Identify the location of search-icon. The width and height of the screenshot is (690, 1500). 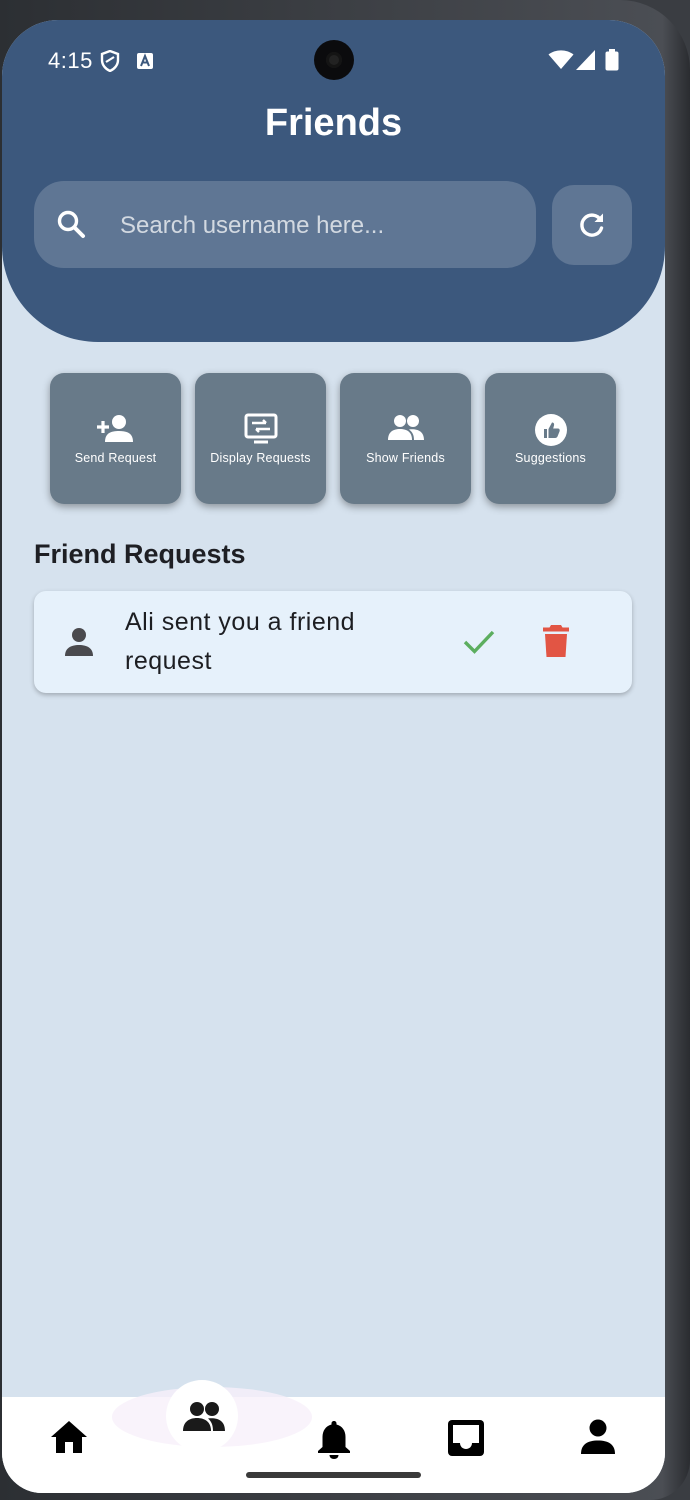
(71, 226).